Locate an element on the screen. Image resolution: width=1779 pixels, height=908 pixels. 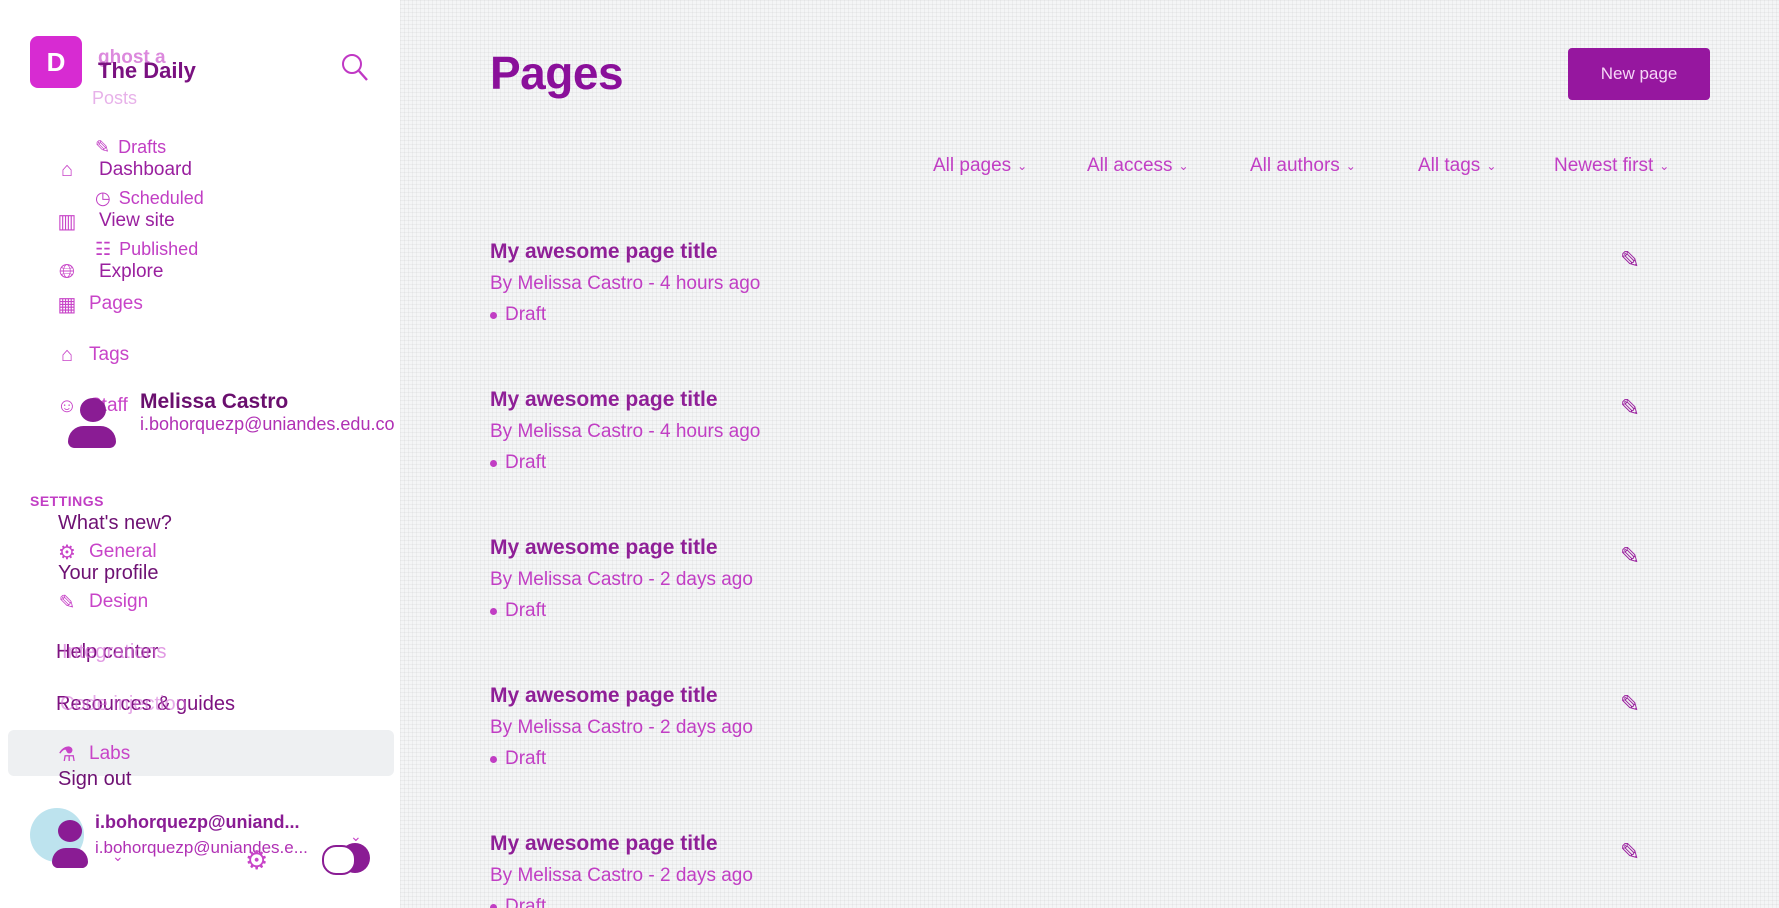
sidebar-item-scheduled: ◷ Scheduled is located at coordinates (149, 198).